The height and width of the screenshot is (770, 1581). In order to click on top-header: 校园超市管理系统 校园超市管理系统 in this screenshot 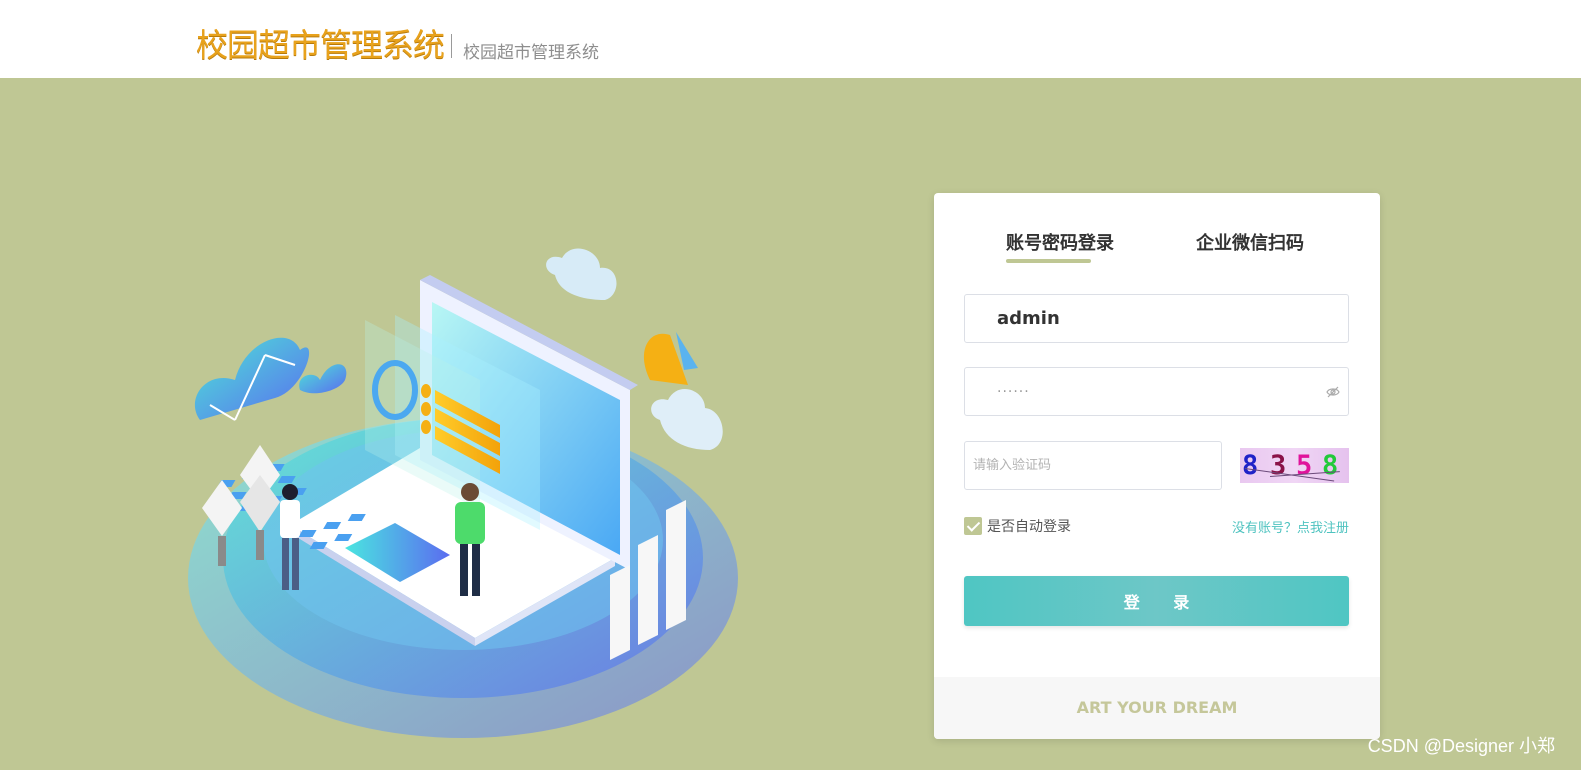, I will do `click(790, 39)`.